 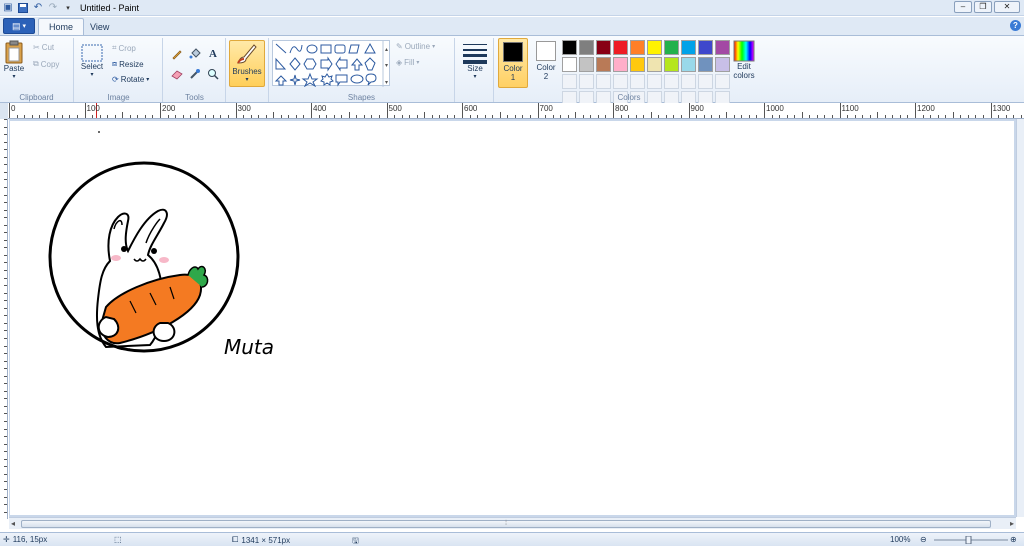 What do you see at coordinates (30, 539) in the screenshot?
I see `cursor-position-text: 116, 15px` at bounding box center [30, 539].